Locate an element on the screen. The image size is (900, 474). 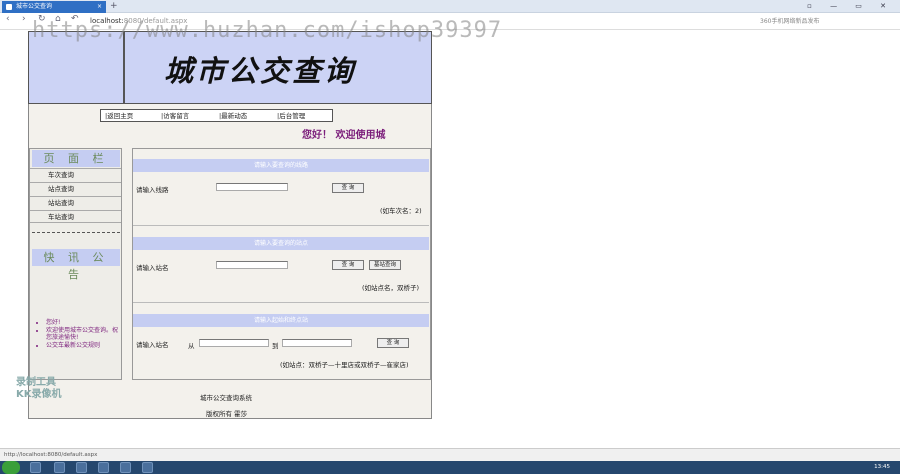
notice-item: 您好! is located at coordinates (83, 323).